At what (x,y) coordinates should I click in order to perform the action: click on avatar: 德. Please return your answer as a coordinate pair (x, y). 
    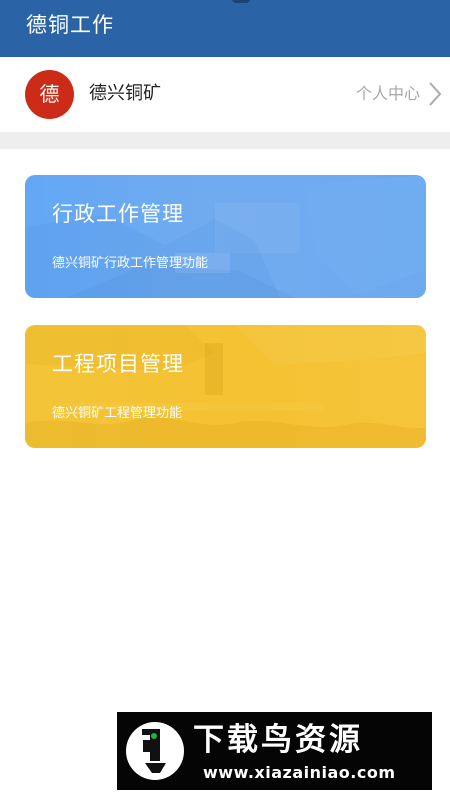
    Looking at the image, I should click on (49, 94).